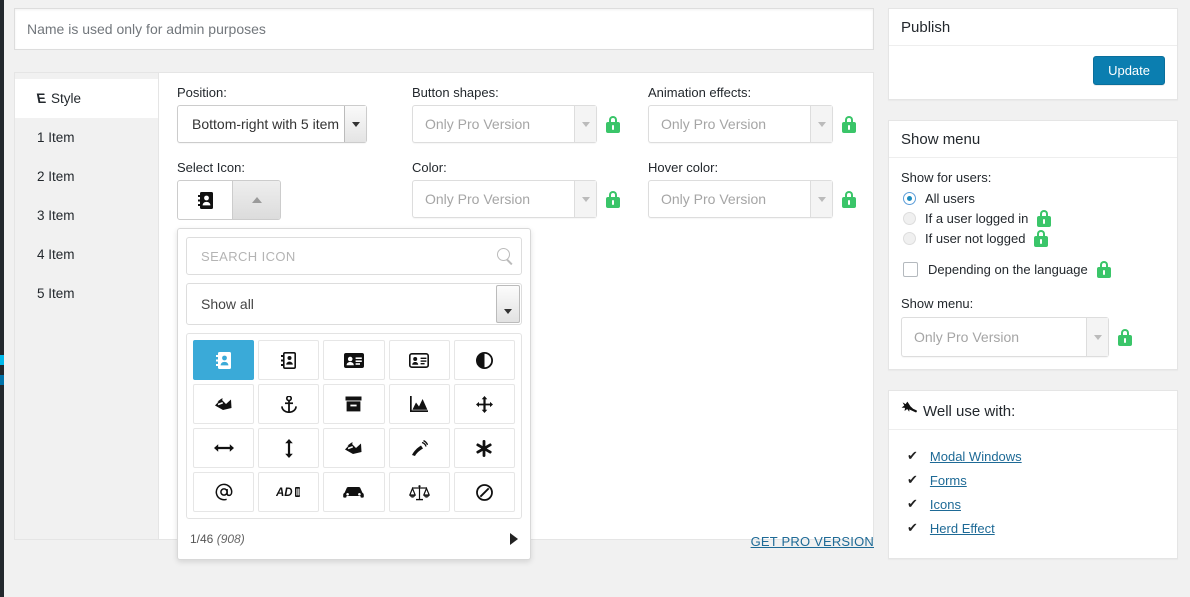 The height and width of the screenshot is (597, 1190). Describe the element at coordinates (1005, 337) in the screenshot. I see `show-menu-select: Only Pro Version` at that location.